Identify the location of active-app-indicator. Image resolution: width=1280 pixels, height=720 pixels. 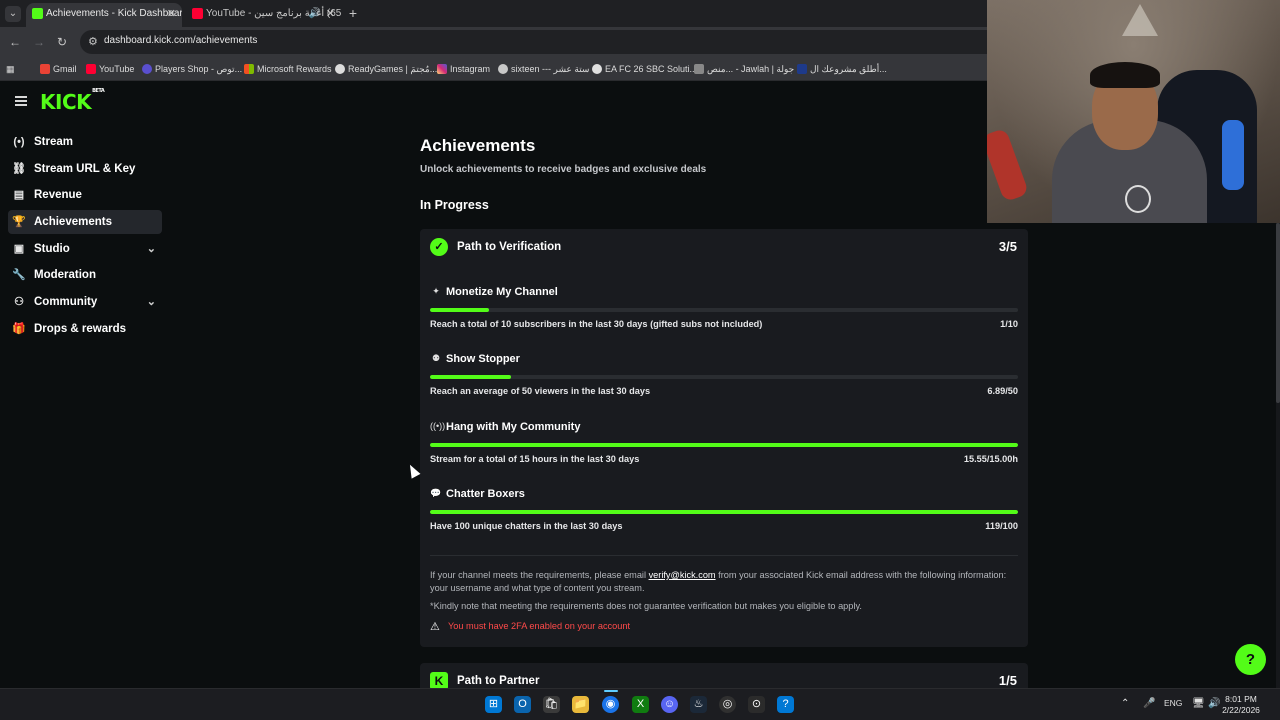
(611, 691).